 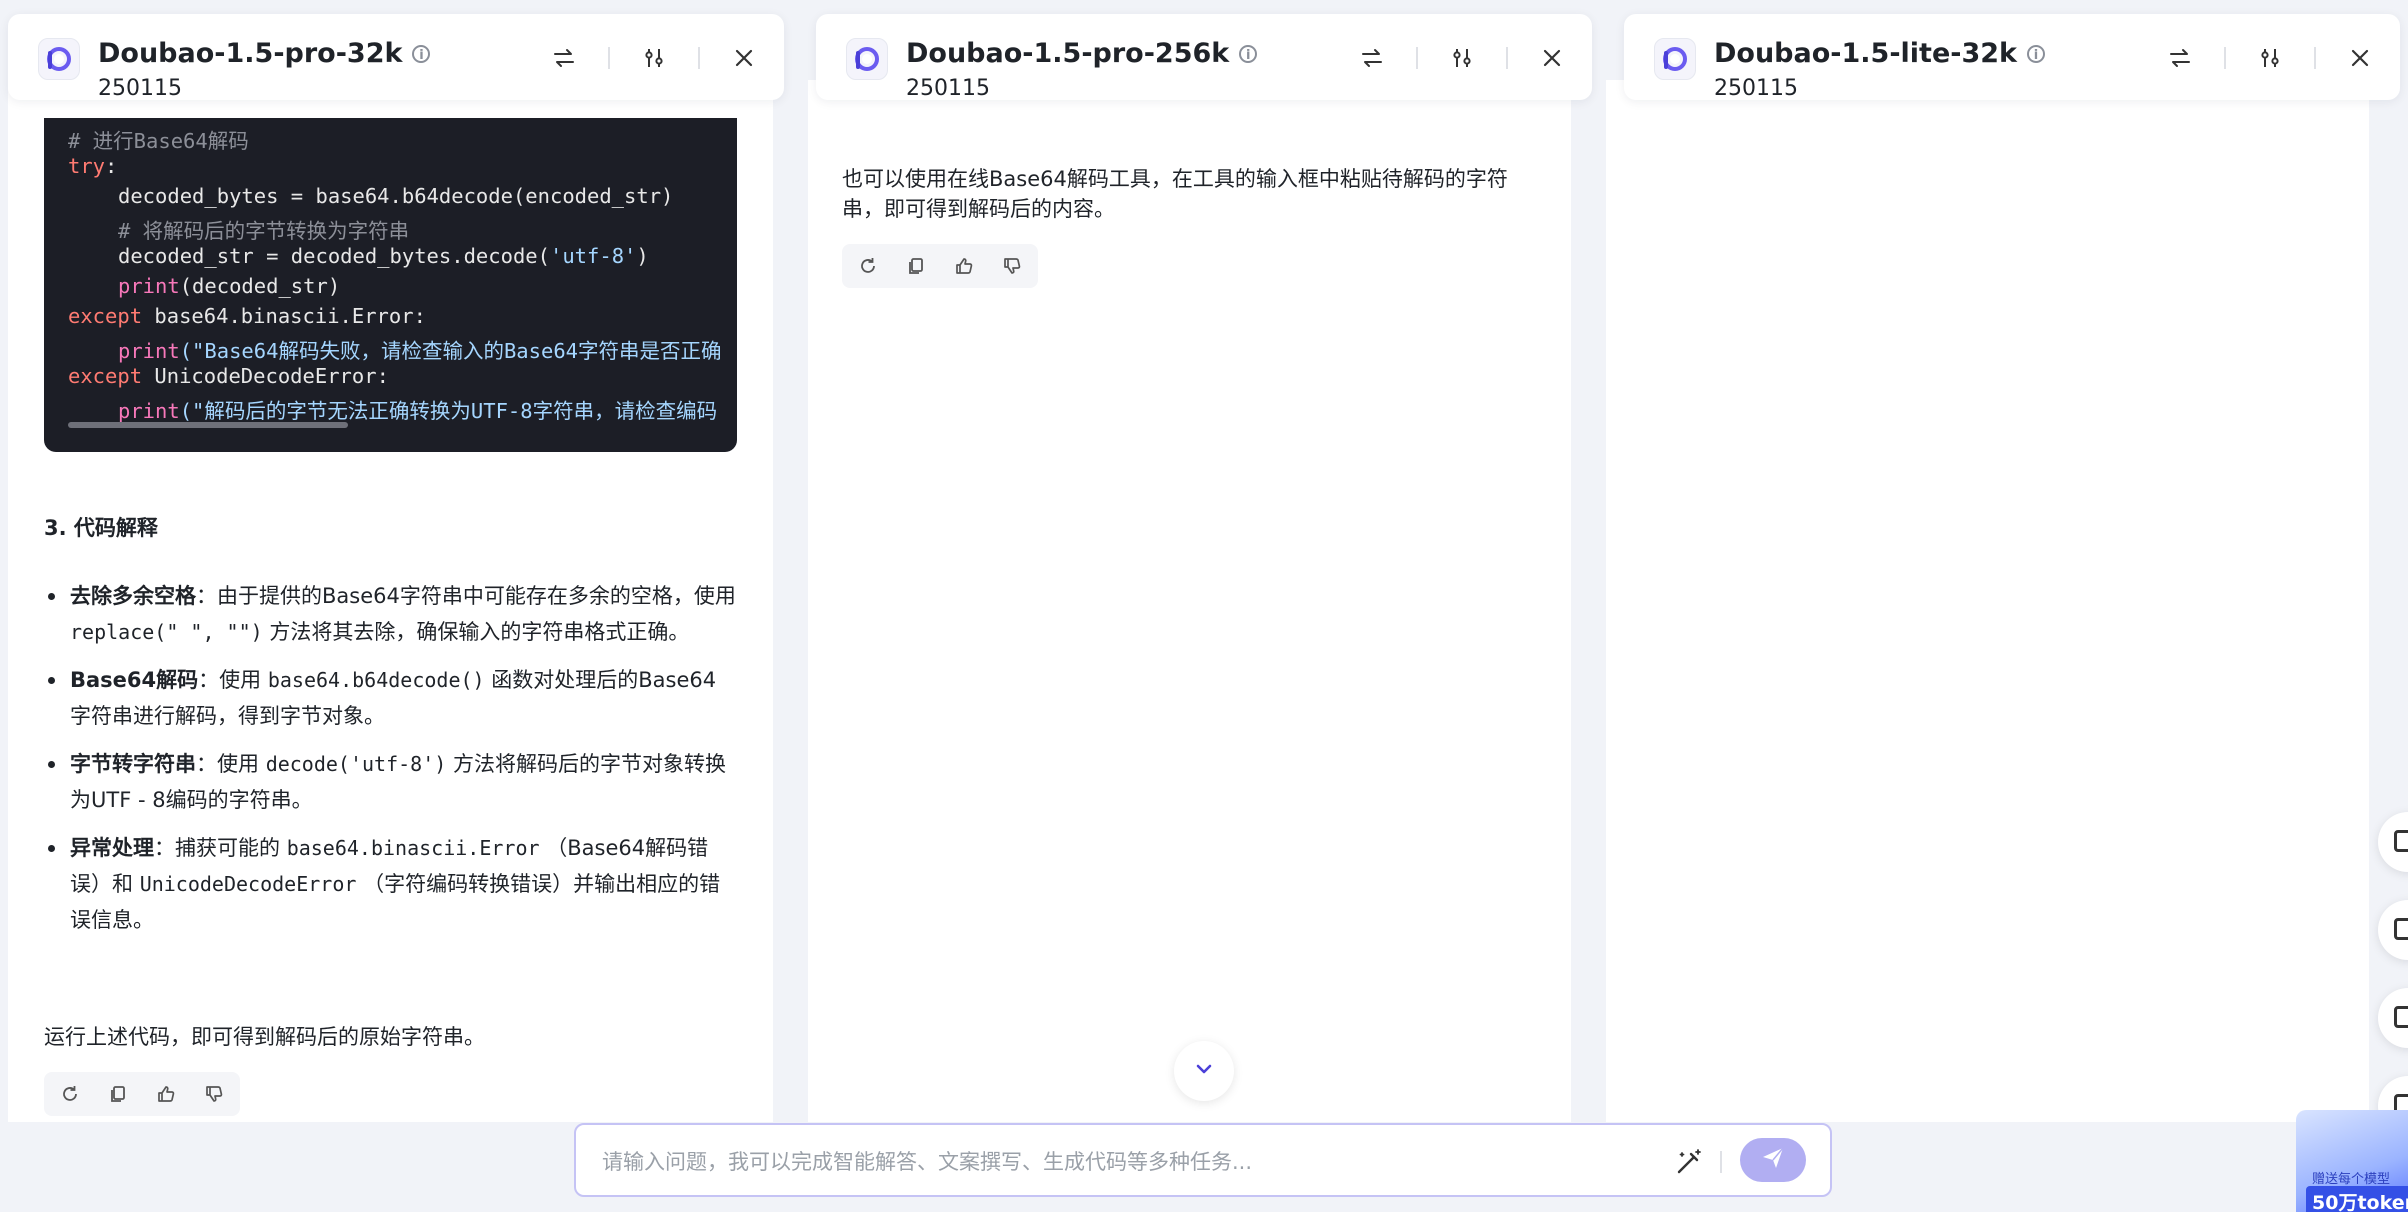 I want to click on item-title: 异常处理, so click(x=112, y=848).